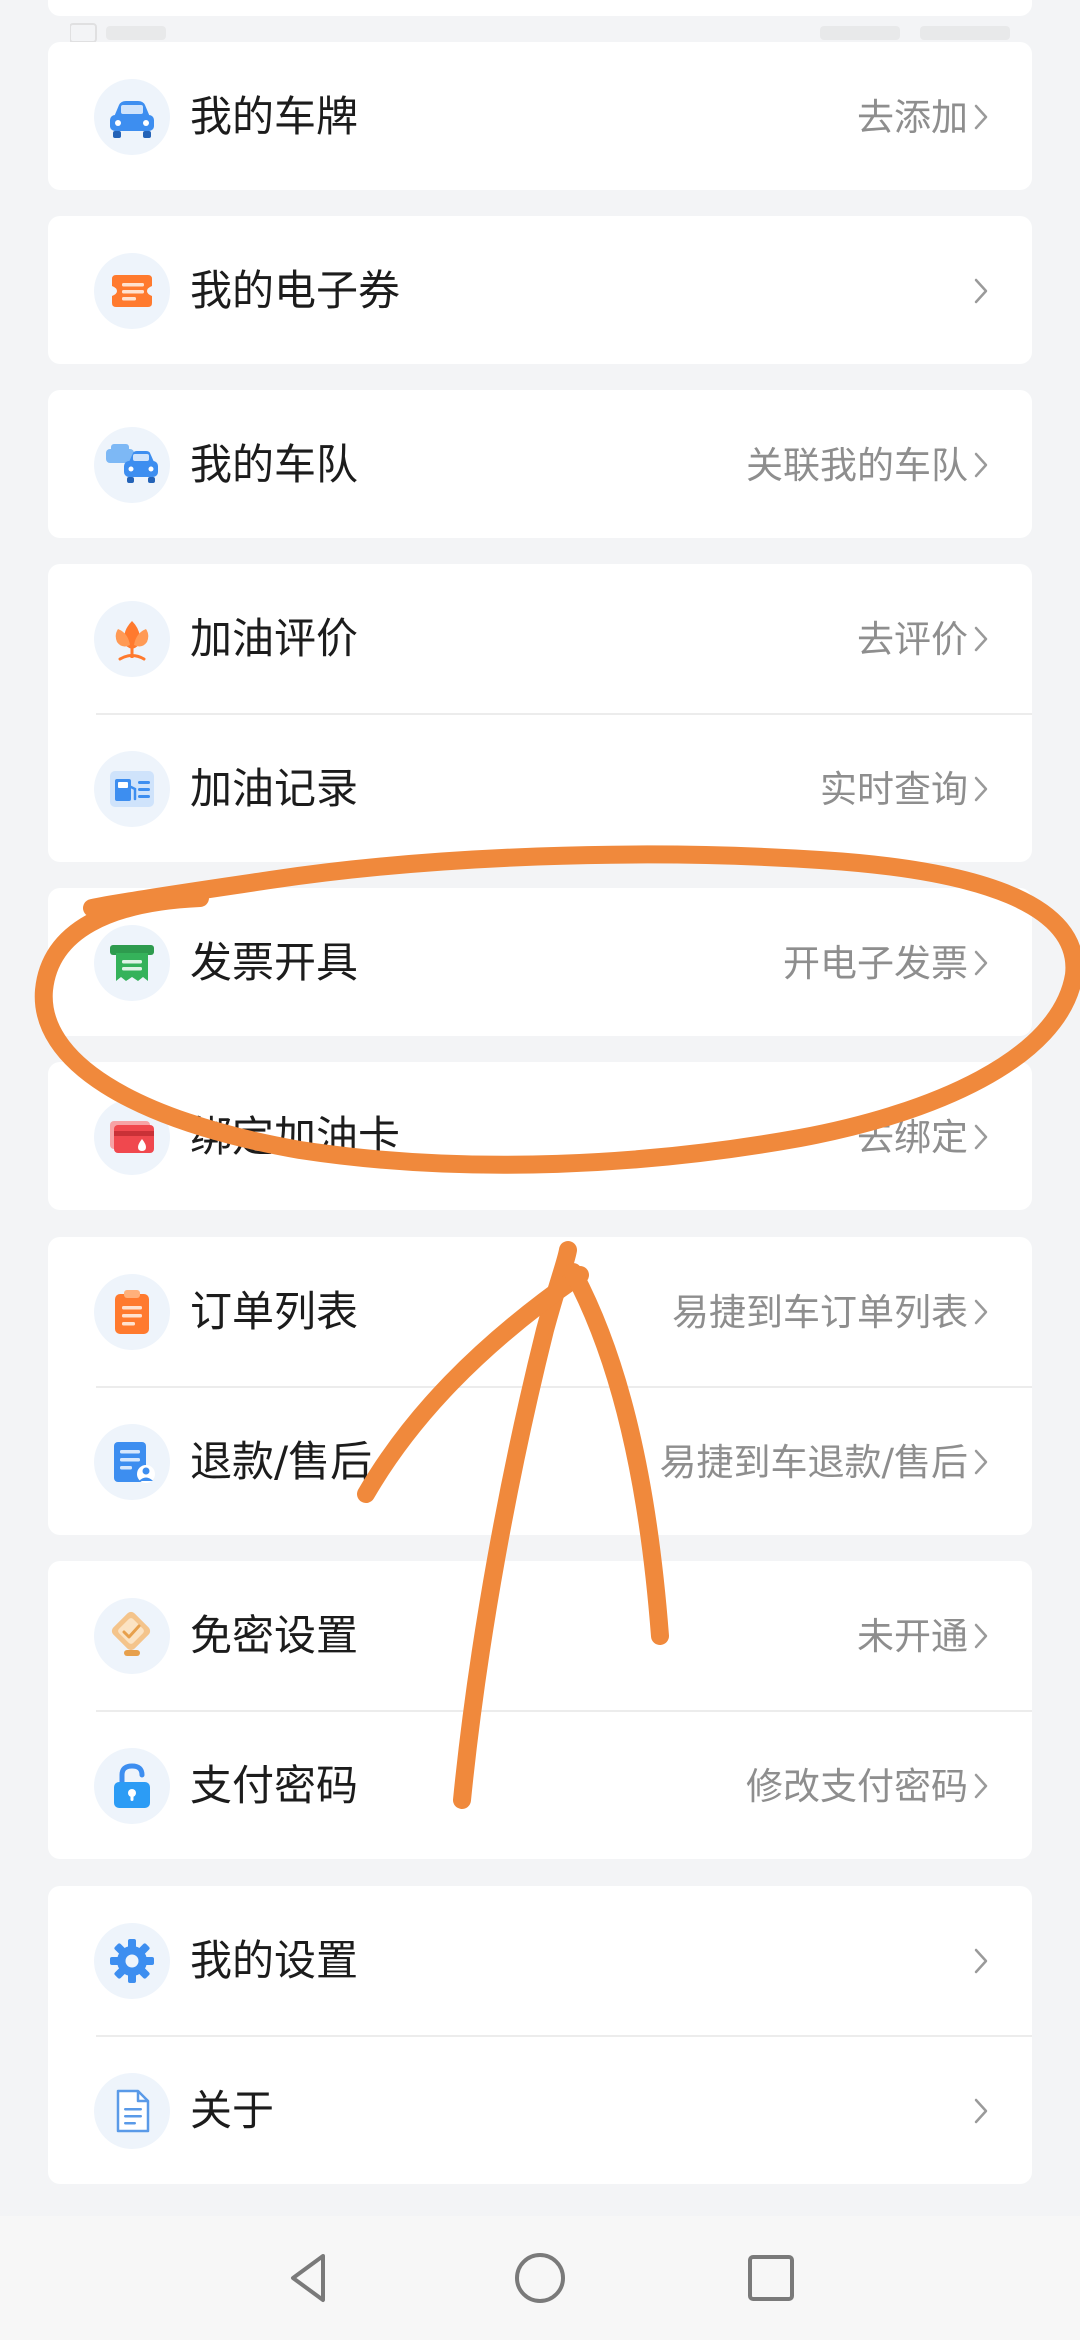  What do you see at coordinates (875, 963) in the screenshot?
I see `menu-hint-invoice: 开电子发票` at bounding box center [875, 963].